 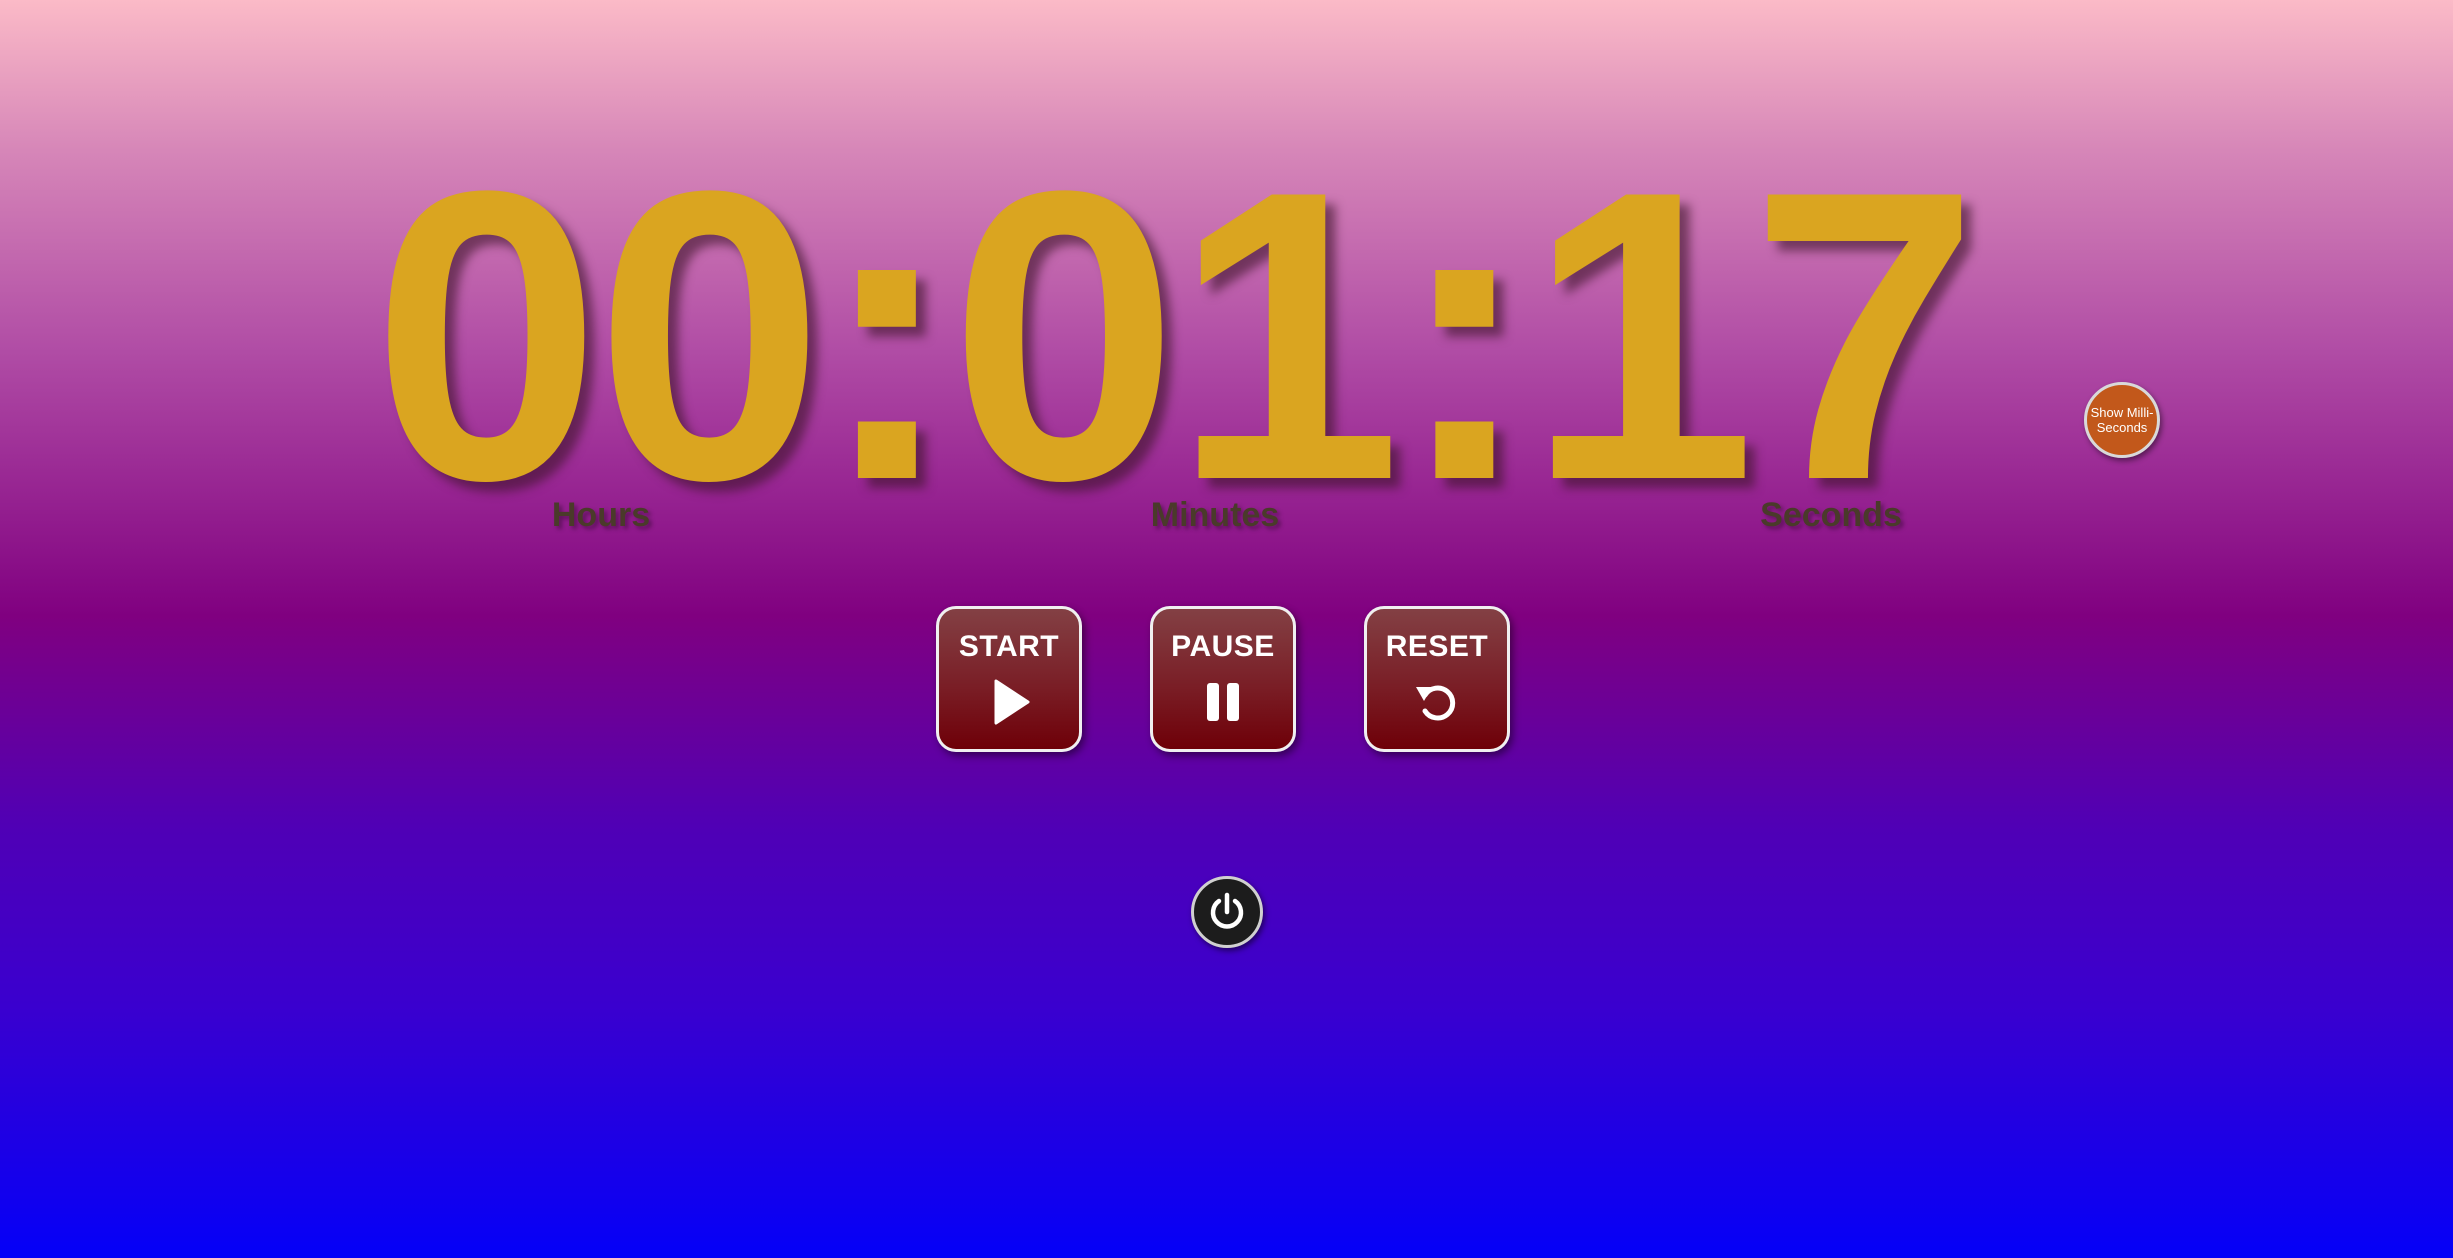 What do you see at coordinates (1223, 646) in the screenshot?
I see `pause-label: PAUSE` at bounding box center [1223, 646].